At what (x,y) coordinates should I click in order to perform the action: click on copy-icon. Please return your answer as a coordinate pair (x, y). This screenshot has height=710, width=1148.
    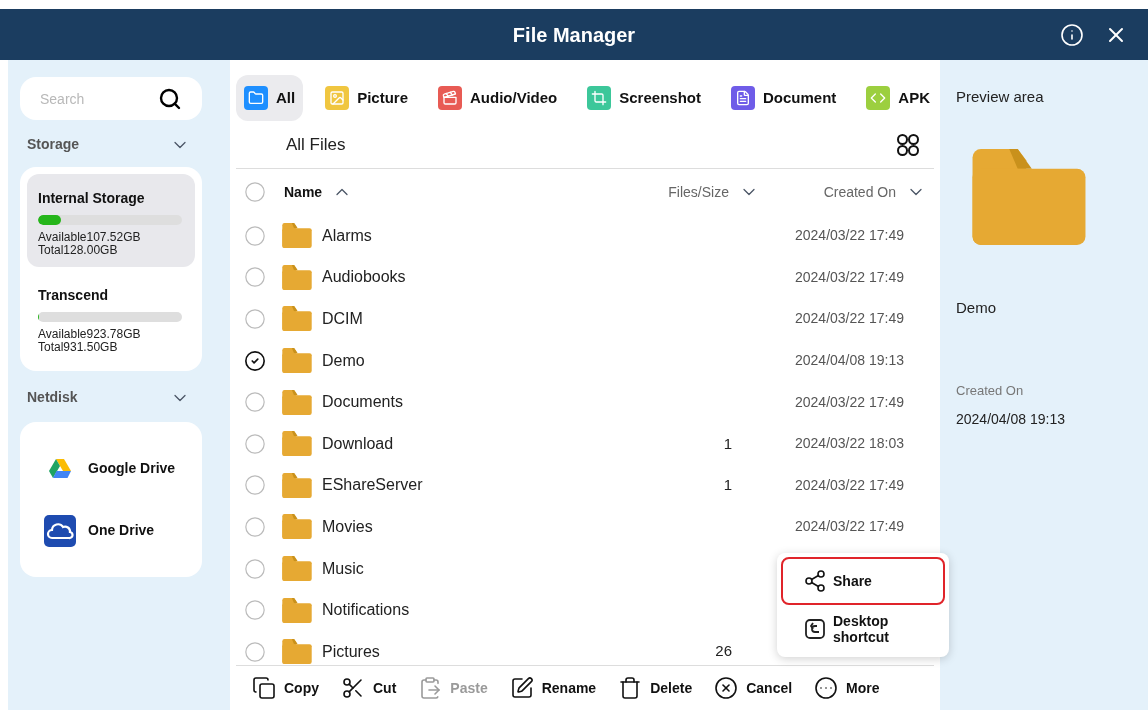
    Looking at the image, I should click on (264, 688).